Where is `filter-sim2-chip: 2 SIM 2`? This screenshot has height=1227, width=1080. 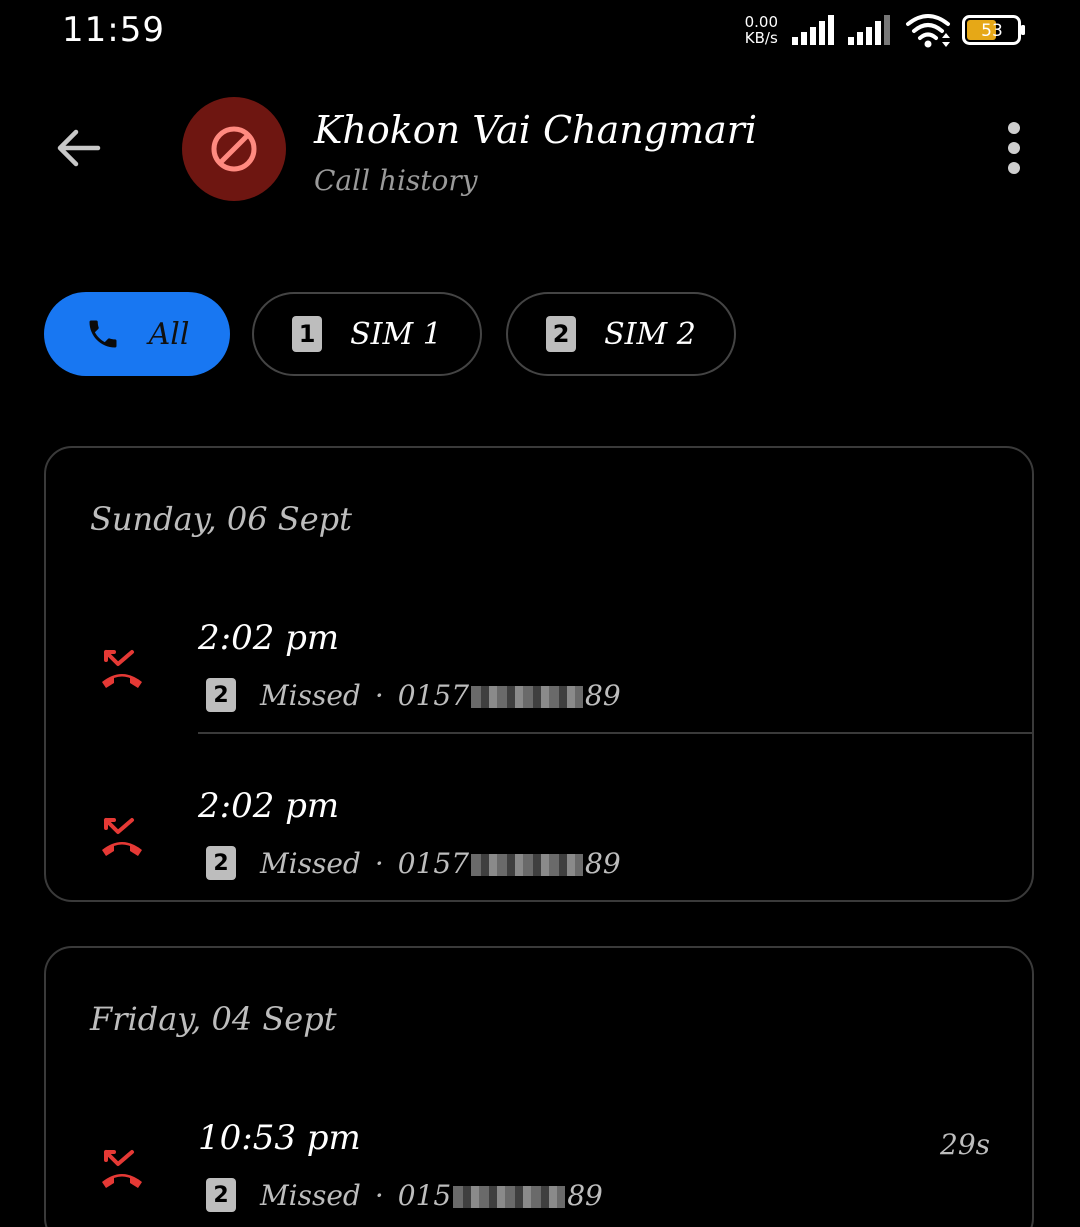 filter-sim2-chip: 2 SIM 2 is located at coordinates (621, 334).